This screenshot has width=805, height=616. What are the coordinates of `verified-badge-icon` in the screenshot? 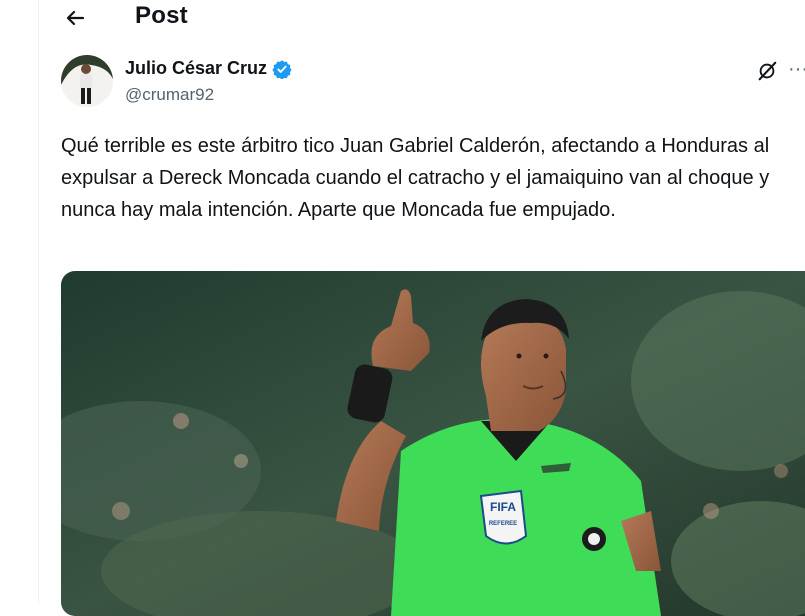 It's located at (282, 69).